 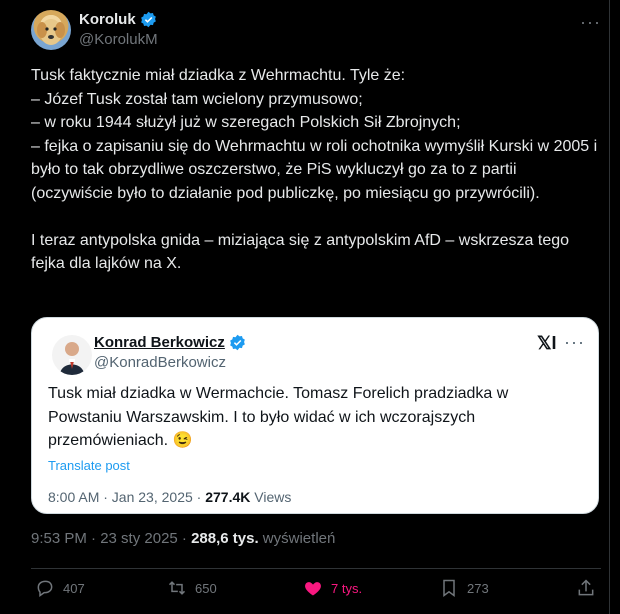 What do you see at coordinates (111, 538) in the screenshot?
I see `tweet-timestamp: 9:53 PM · 23 sty 2025 ·` at bounding box center [111, 538].